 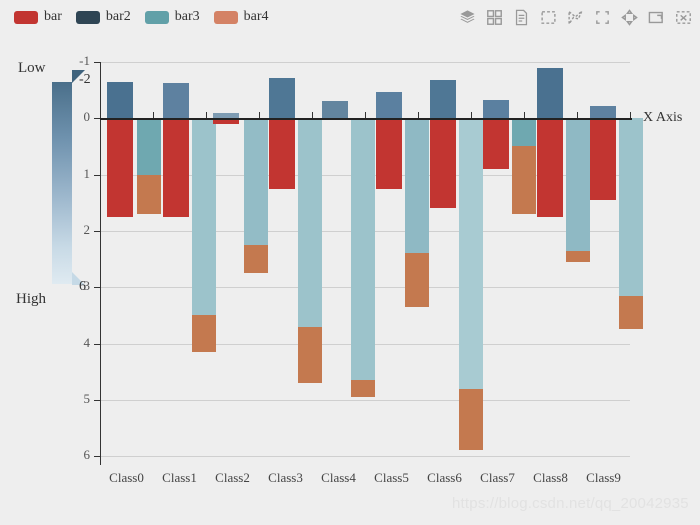 What do you see at coordinates (550, 167) in the screenshot?
I see `bar-Class8-bar` at bounding box center [550, 167].